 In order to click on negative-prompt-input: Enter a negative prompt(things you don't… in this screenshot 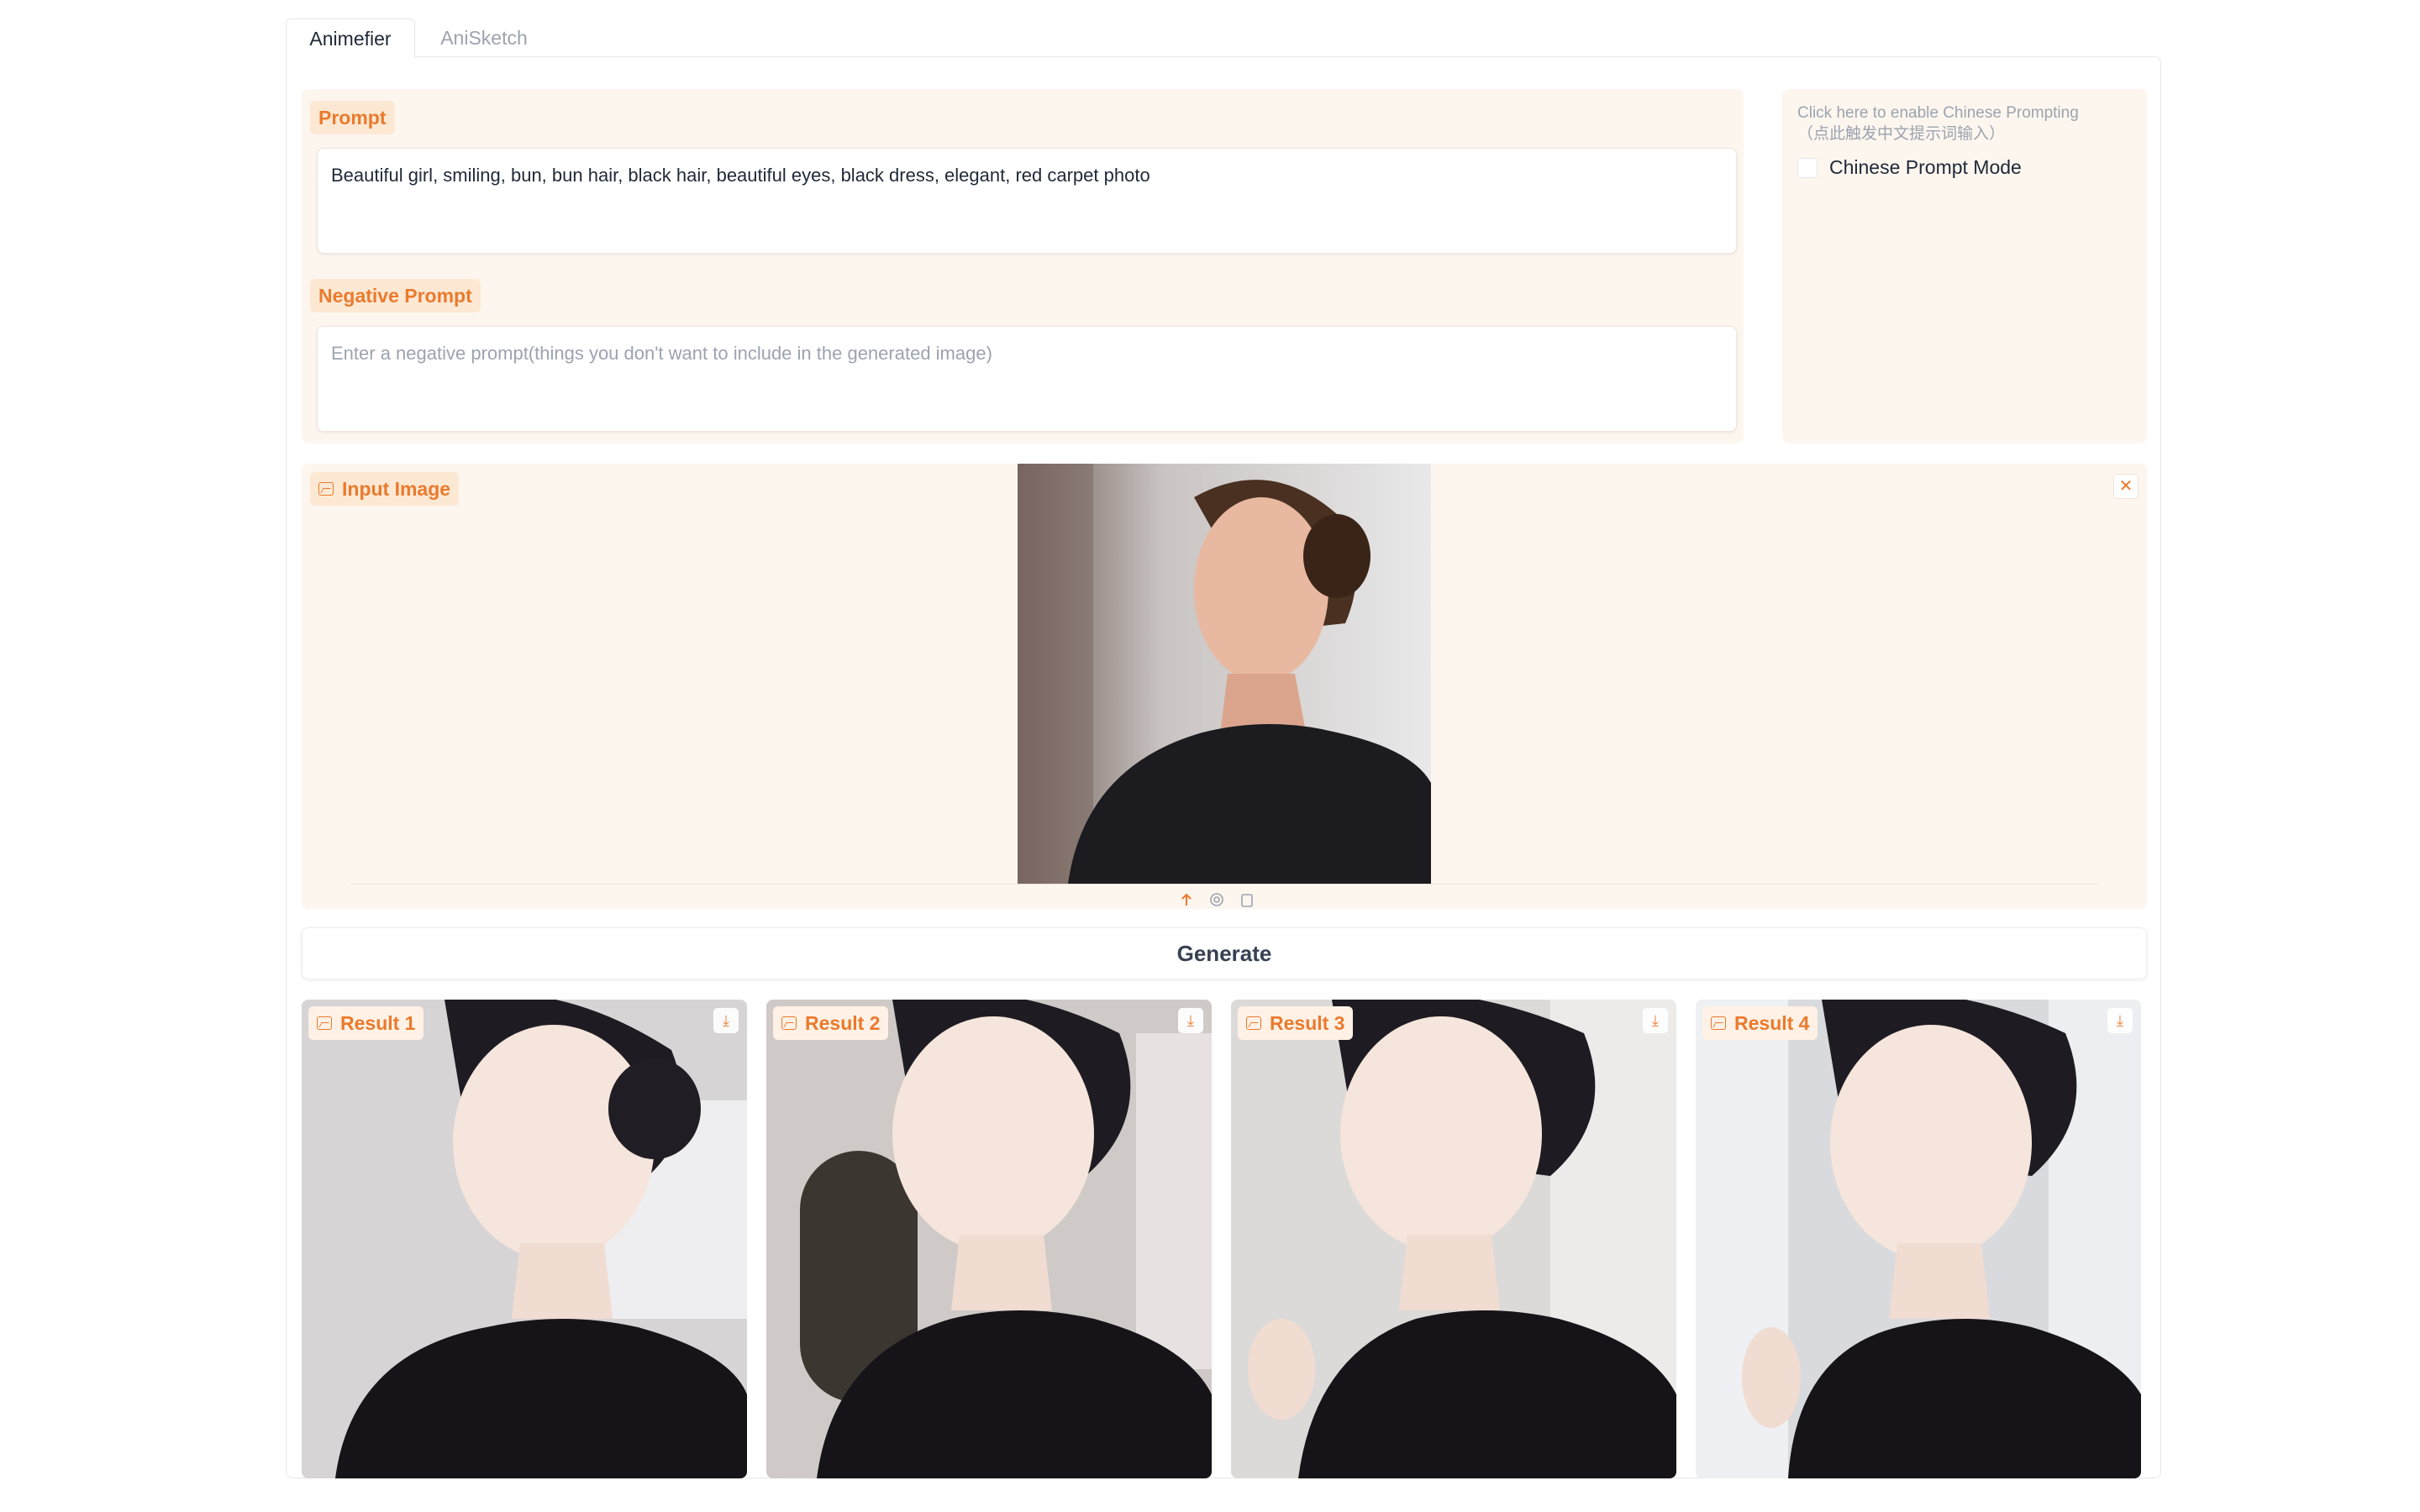, I will do `click(1027, 379)`.